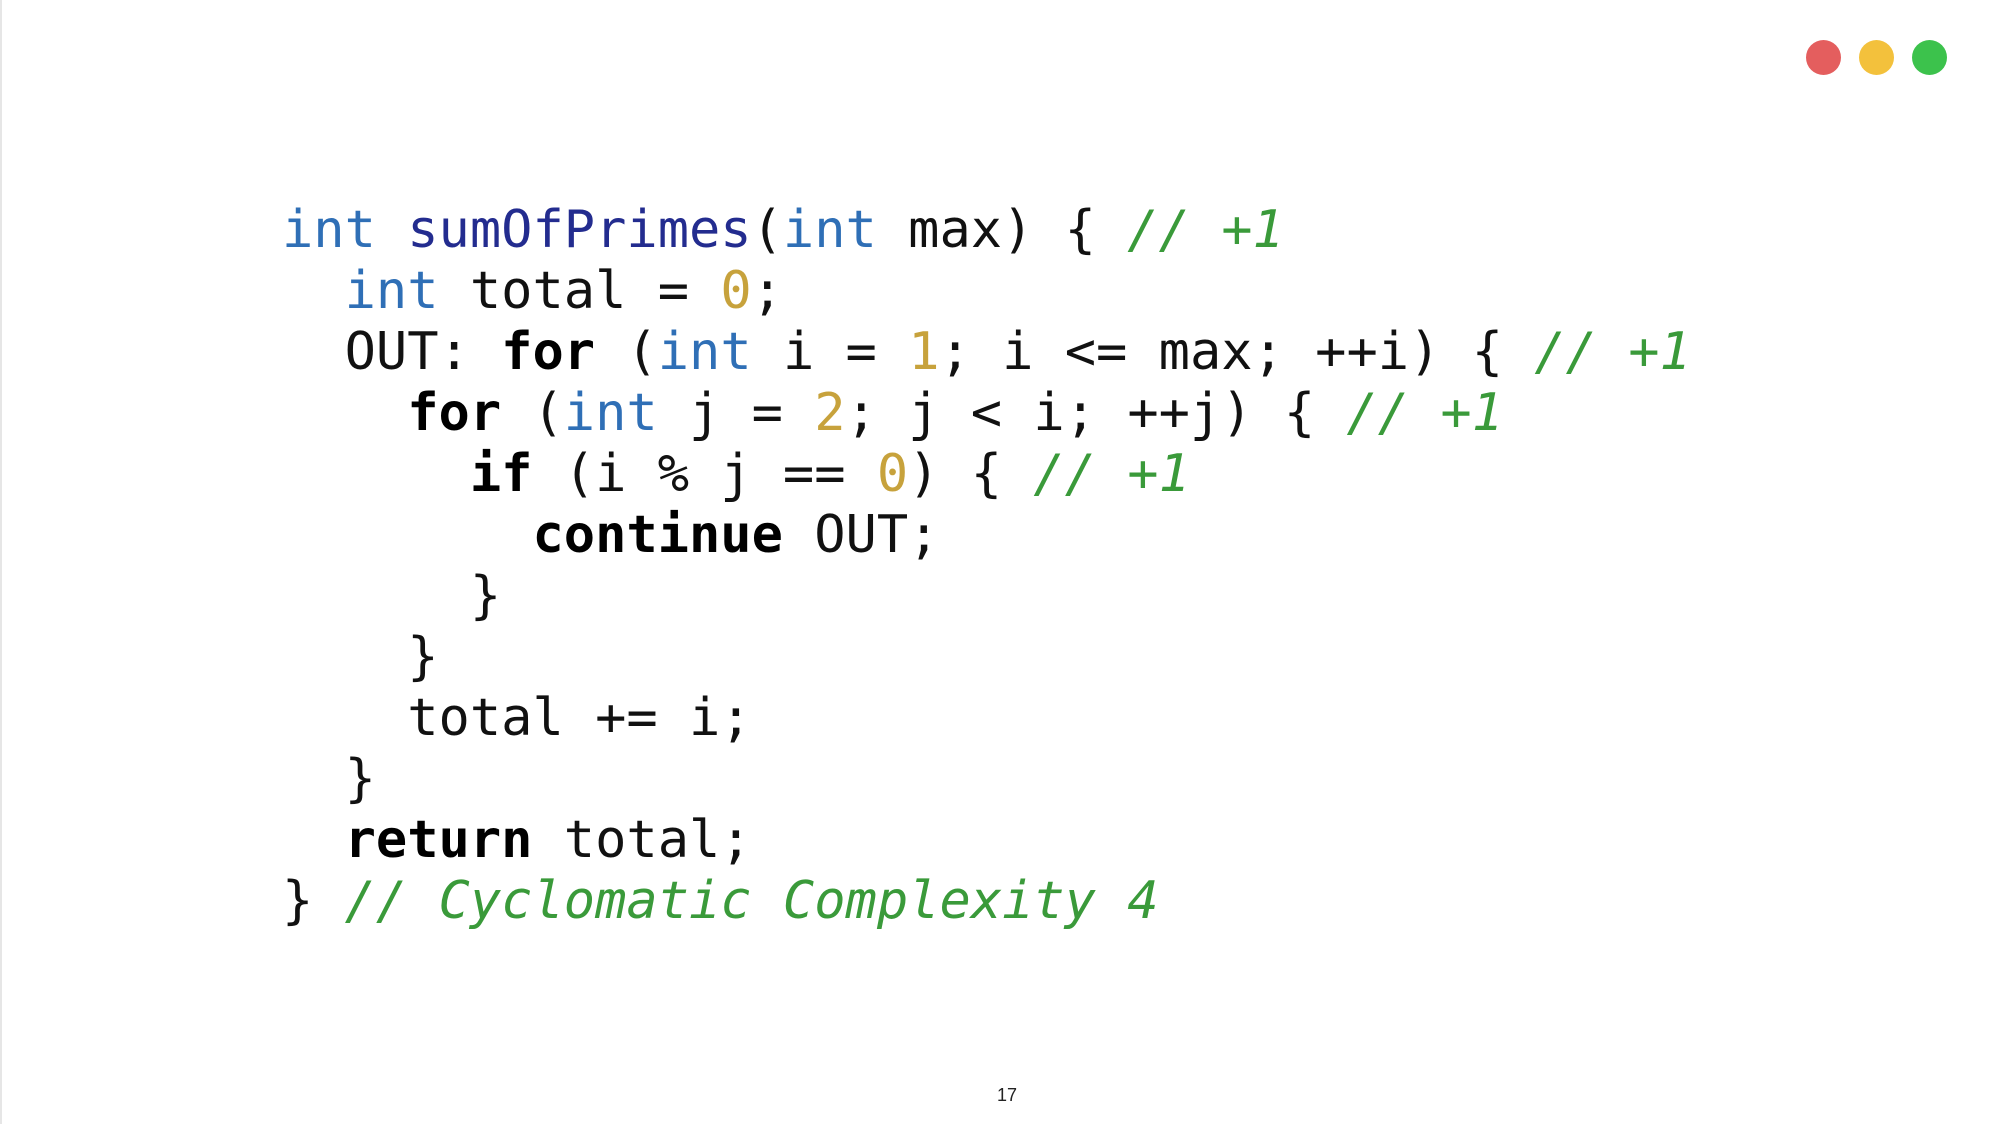 This screenshot has width=1992, height=1124. I want to click on code-line-10: }, so click(986, 779).